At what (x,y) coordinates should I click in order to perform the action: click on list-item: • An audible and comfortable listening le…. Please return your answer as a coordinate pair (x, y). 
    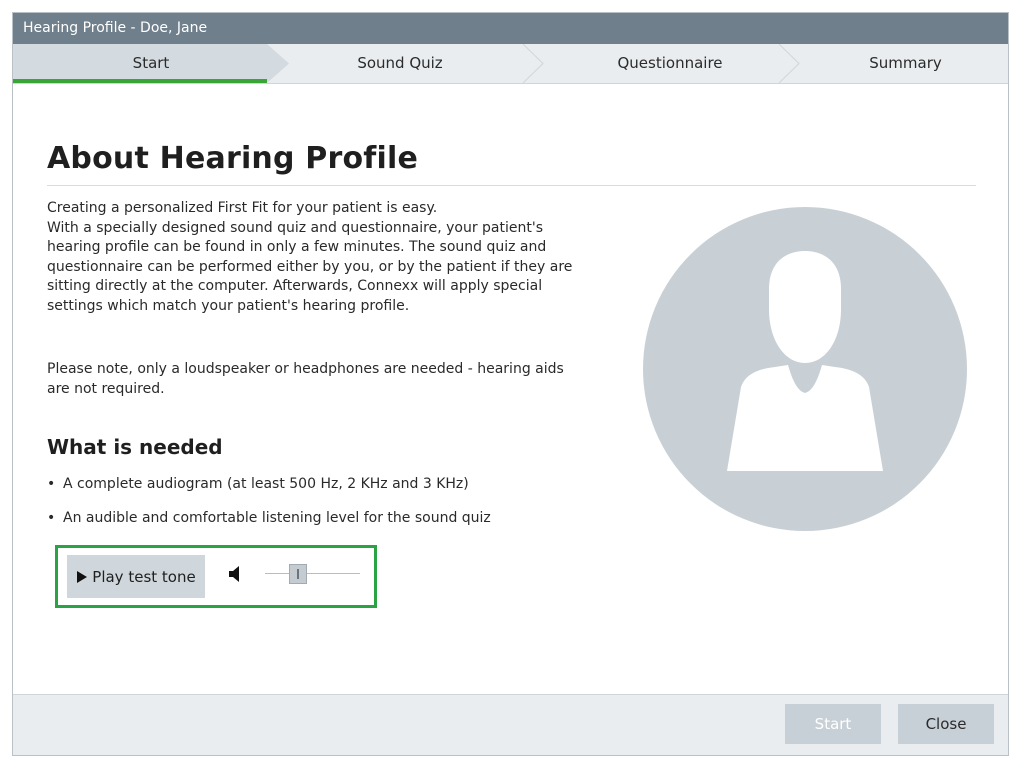
    Looking at the image, I should click on (269, 518).